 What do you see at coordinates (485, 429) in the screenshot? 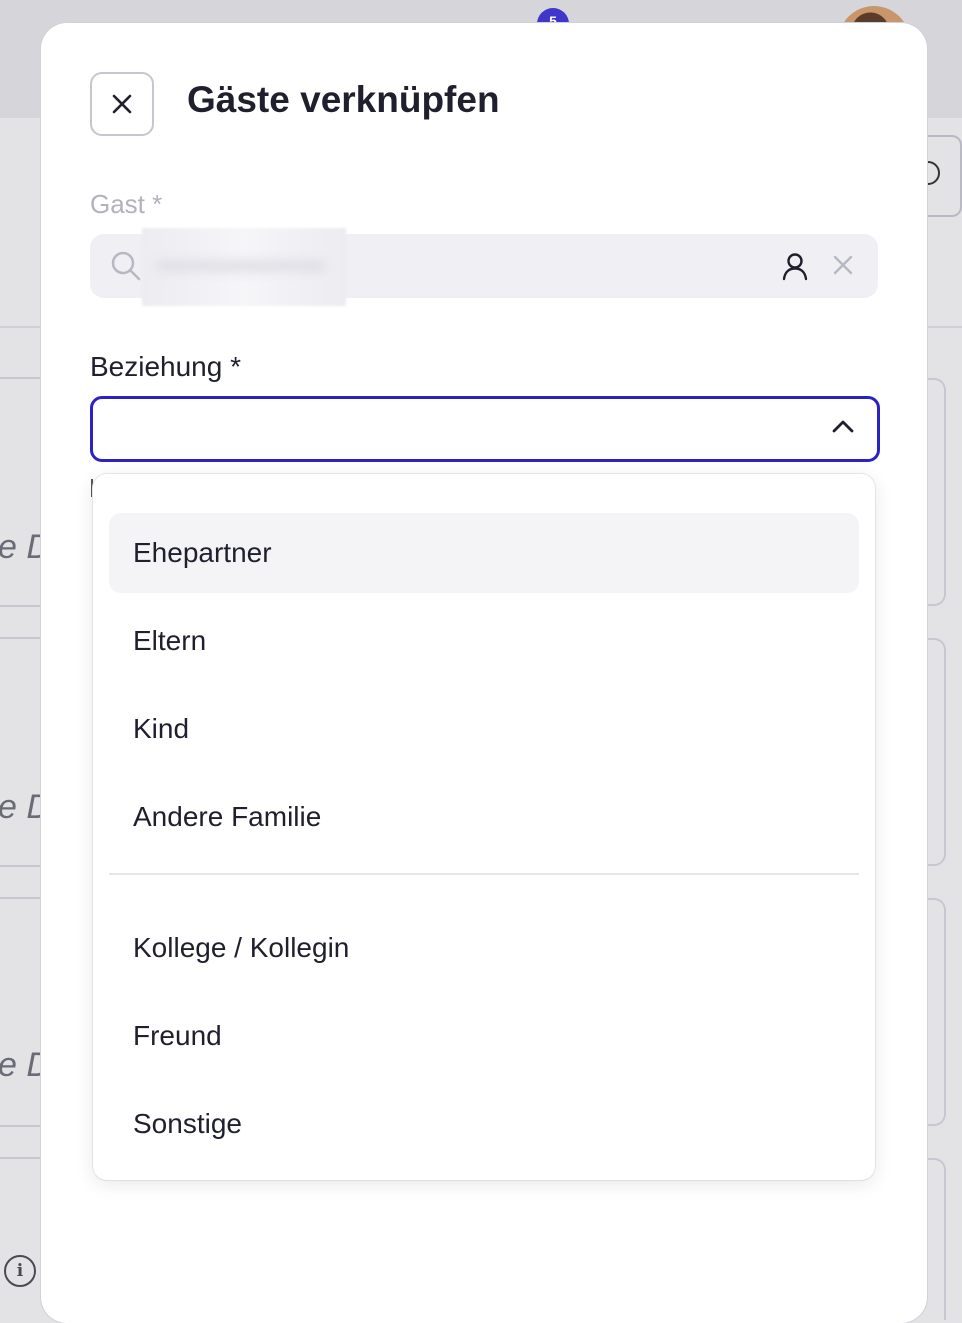
I see `relationship-select` at bounding box center [485, 429].